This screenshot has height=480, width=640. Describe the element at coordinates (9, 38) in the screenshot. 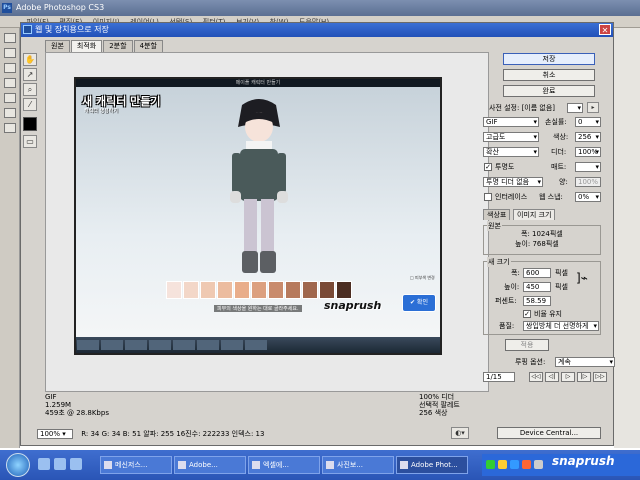

I see `move-tool-icon` at that location.